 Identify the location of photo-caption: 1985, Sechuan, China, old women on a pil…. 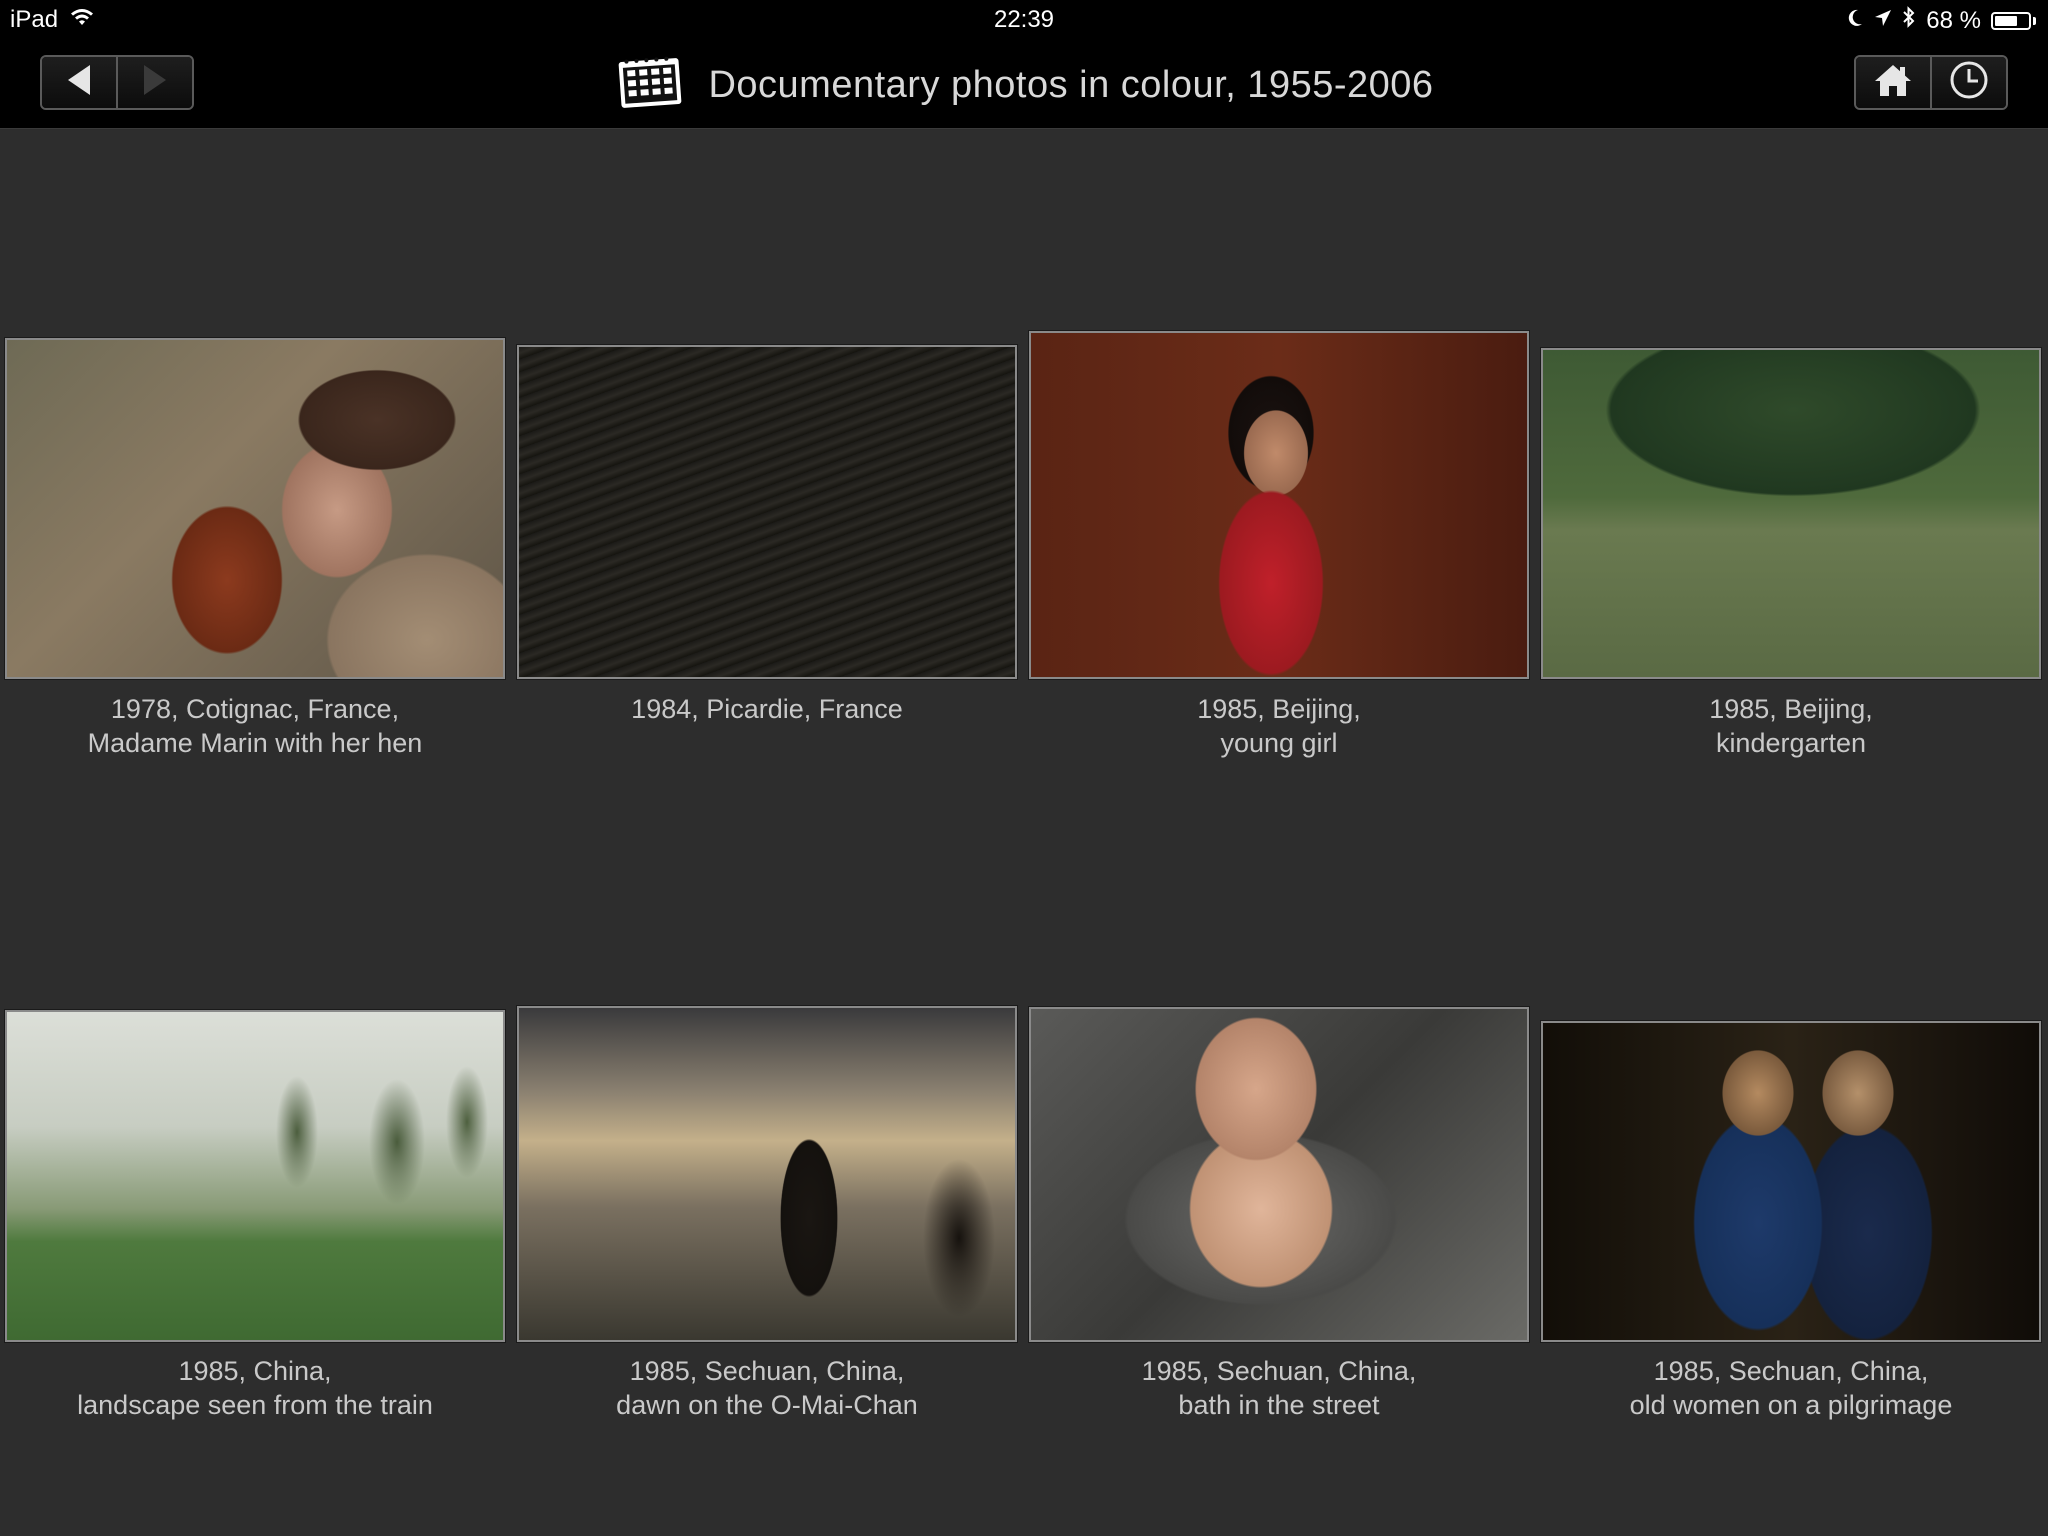
(1791, 1388).